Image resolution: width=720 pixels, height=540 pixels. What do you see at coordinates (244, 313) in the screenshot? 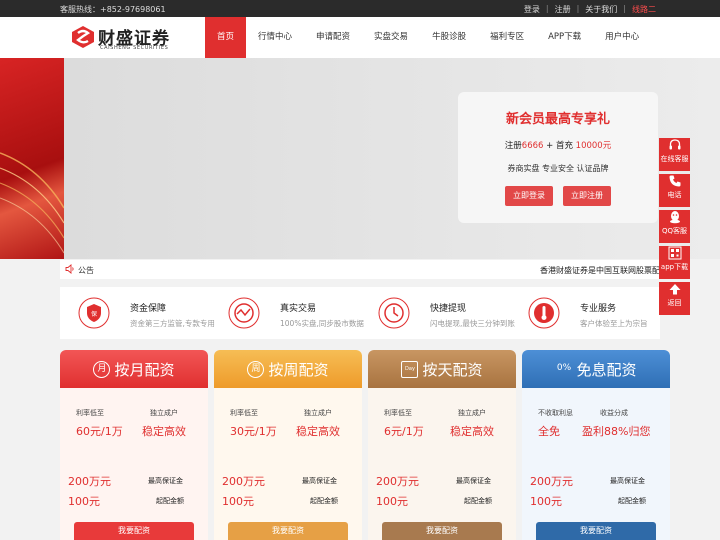
I see `trend-icon` at bounding box center [244, 313].